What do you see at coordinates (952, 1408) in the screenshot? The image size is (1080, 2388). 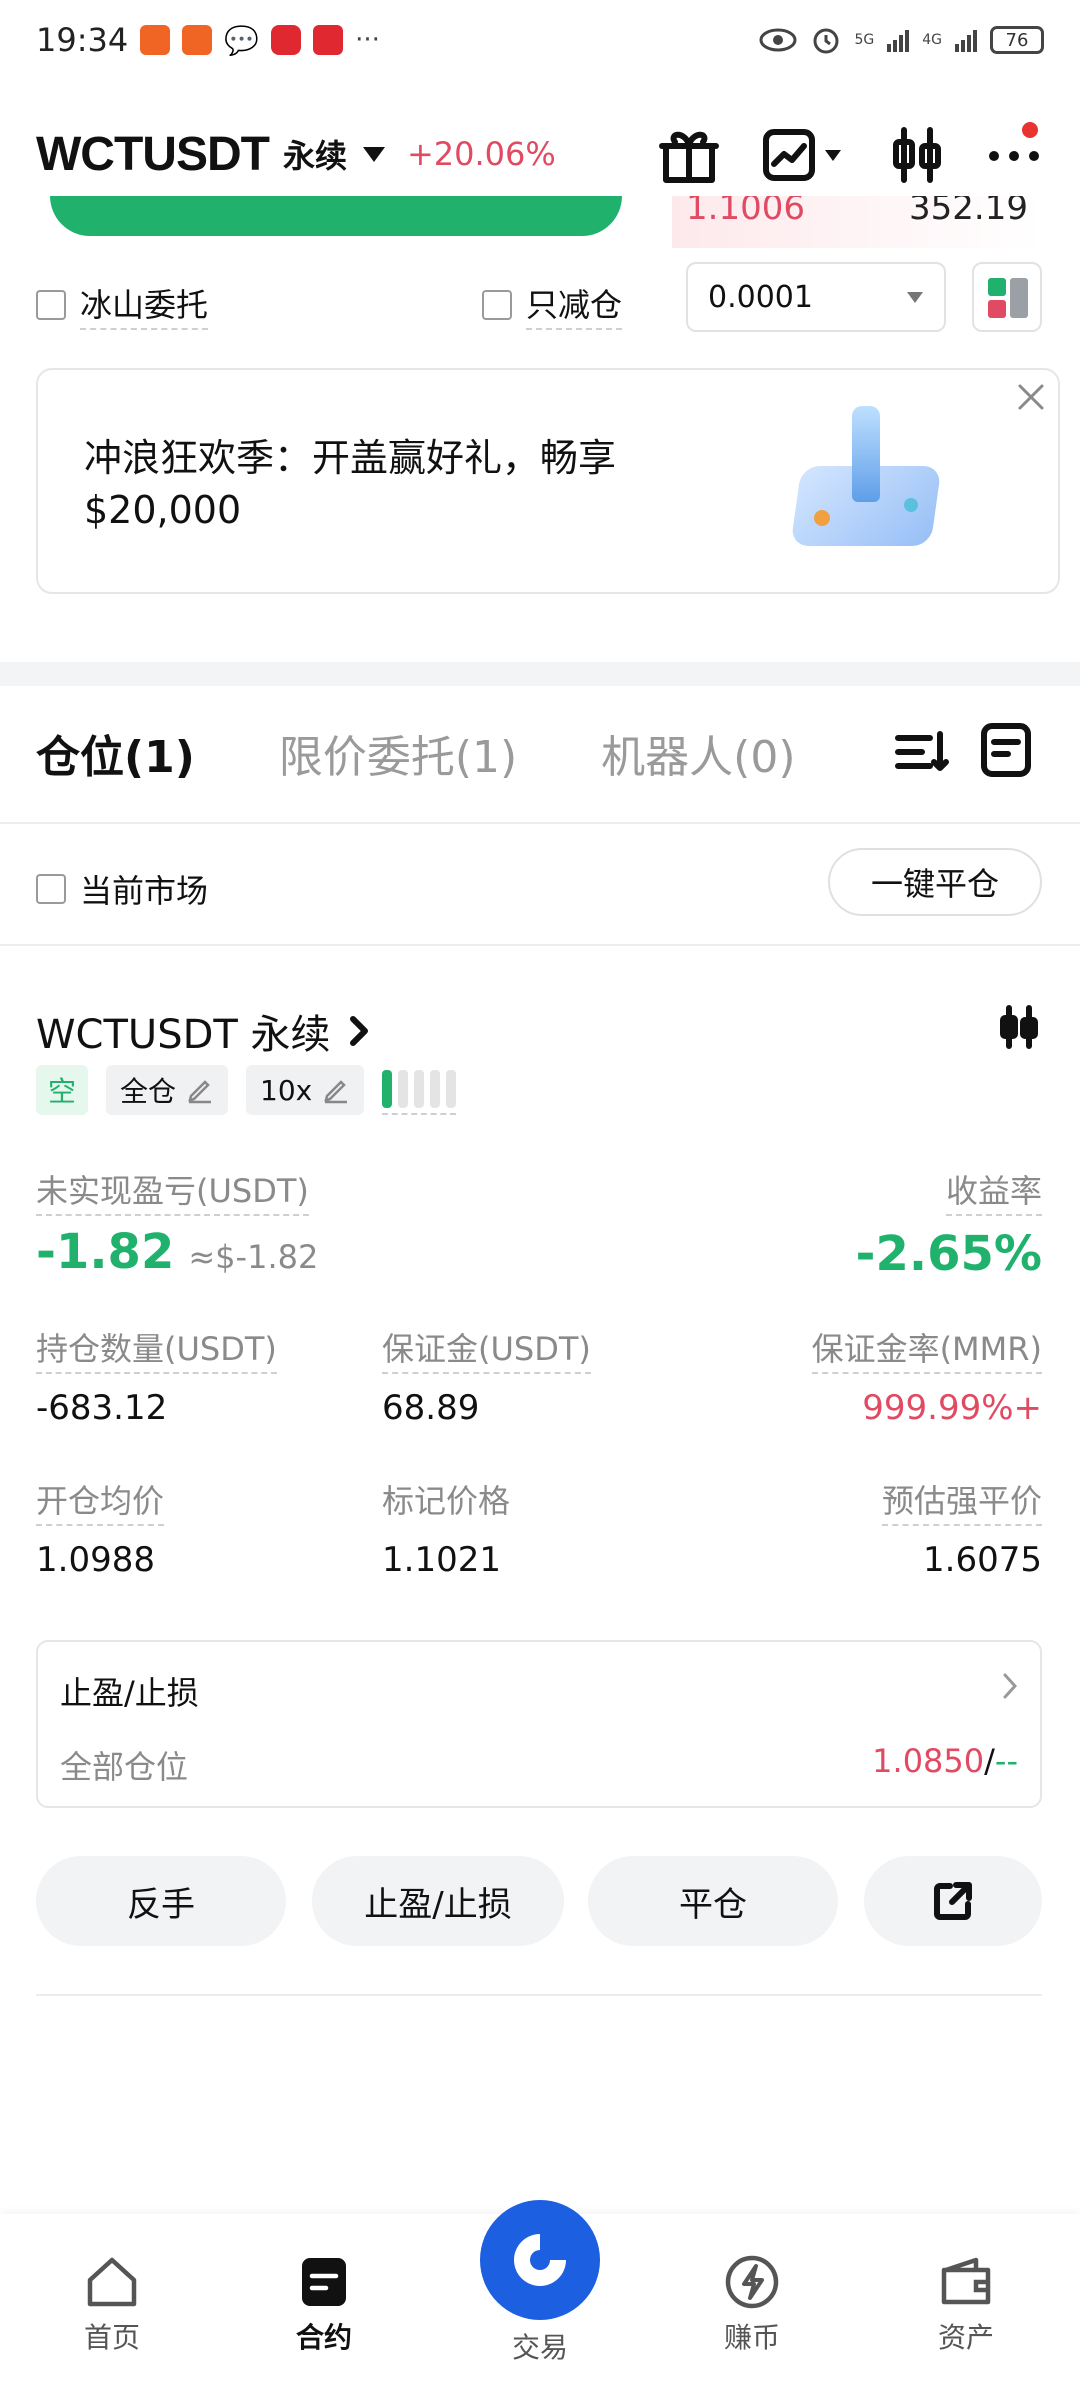 I see `mmr-value: 999.99%+` at bounding box center [952, 1408].